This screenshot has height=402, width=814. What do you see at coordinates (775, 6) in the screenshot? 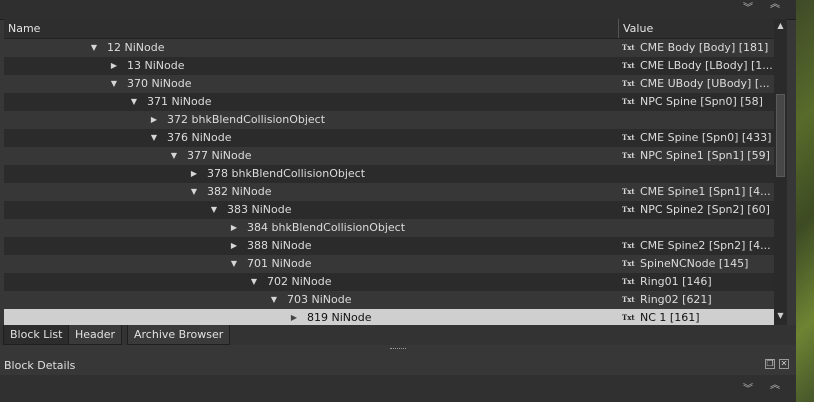
I see `expand-all-icon: ︽` at bounding box center [775, 6].